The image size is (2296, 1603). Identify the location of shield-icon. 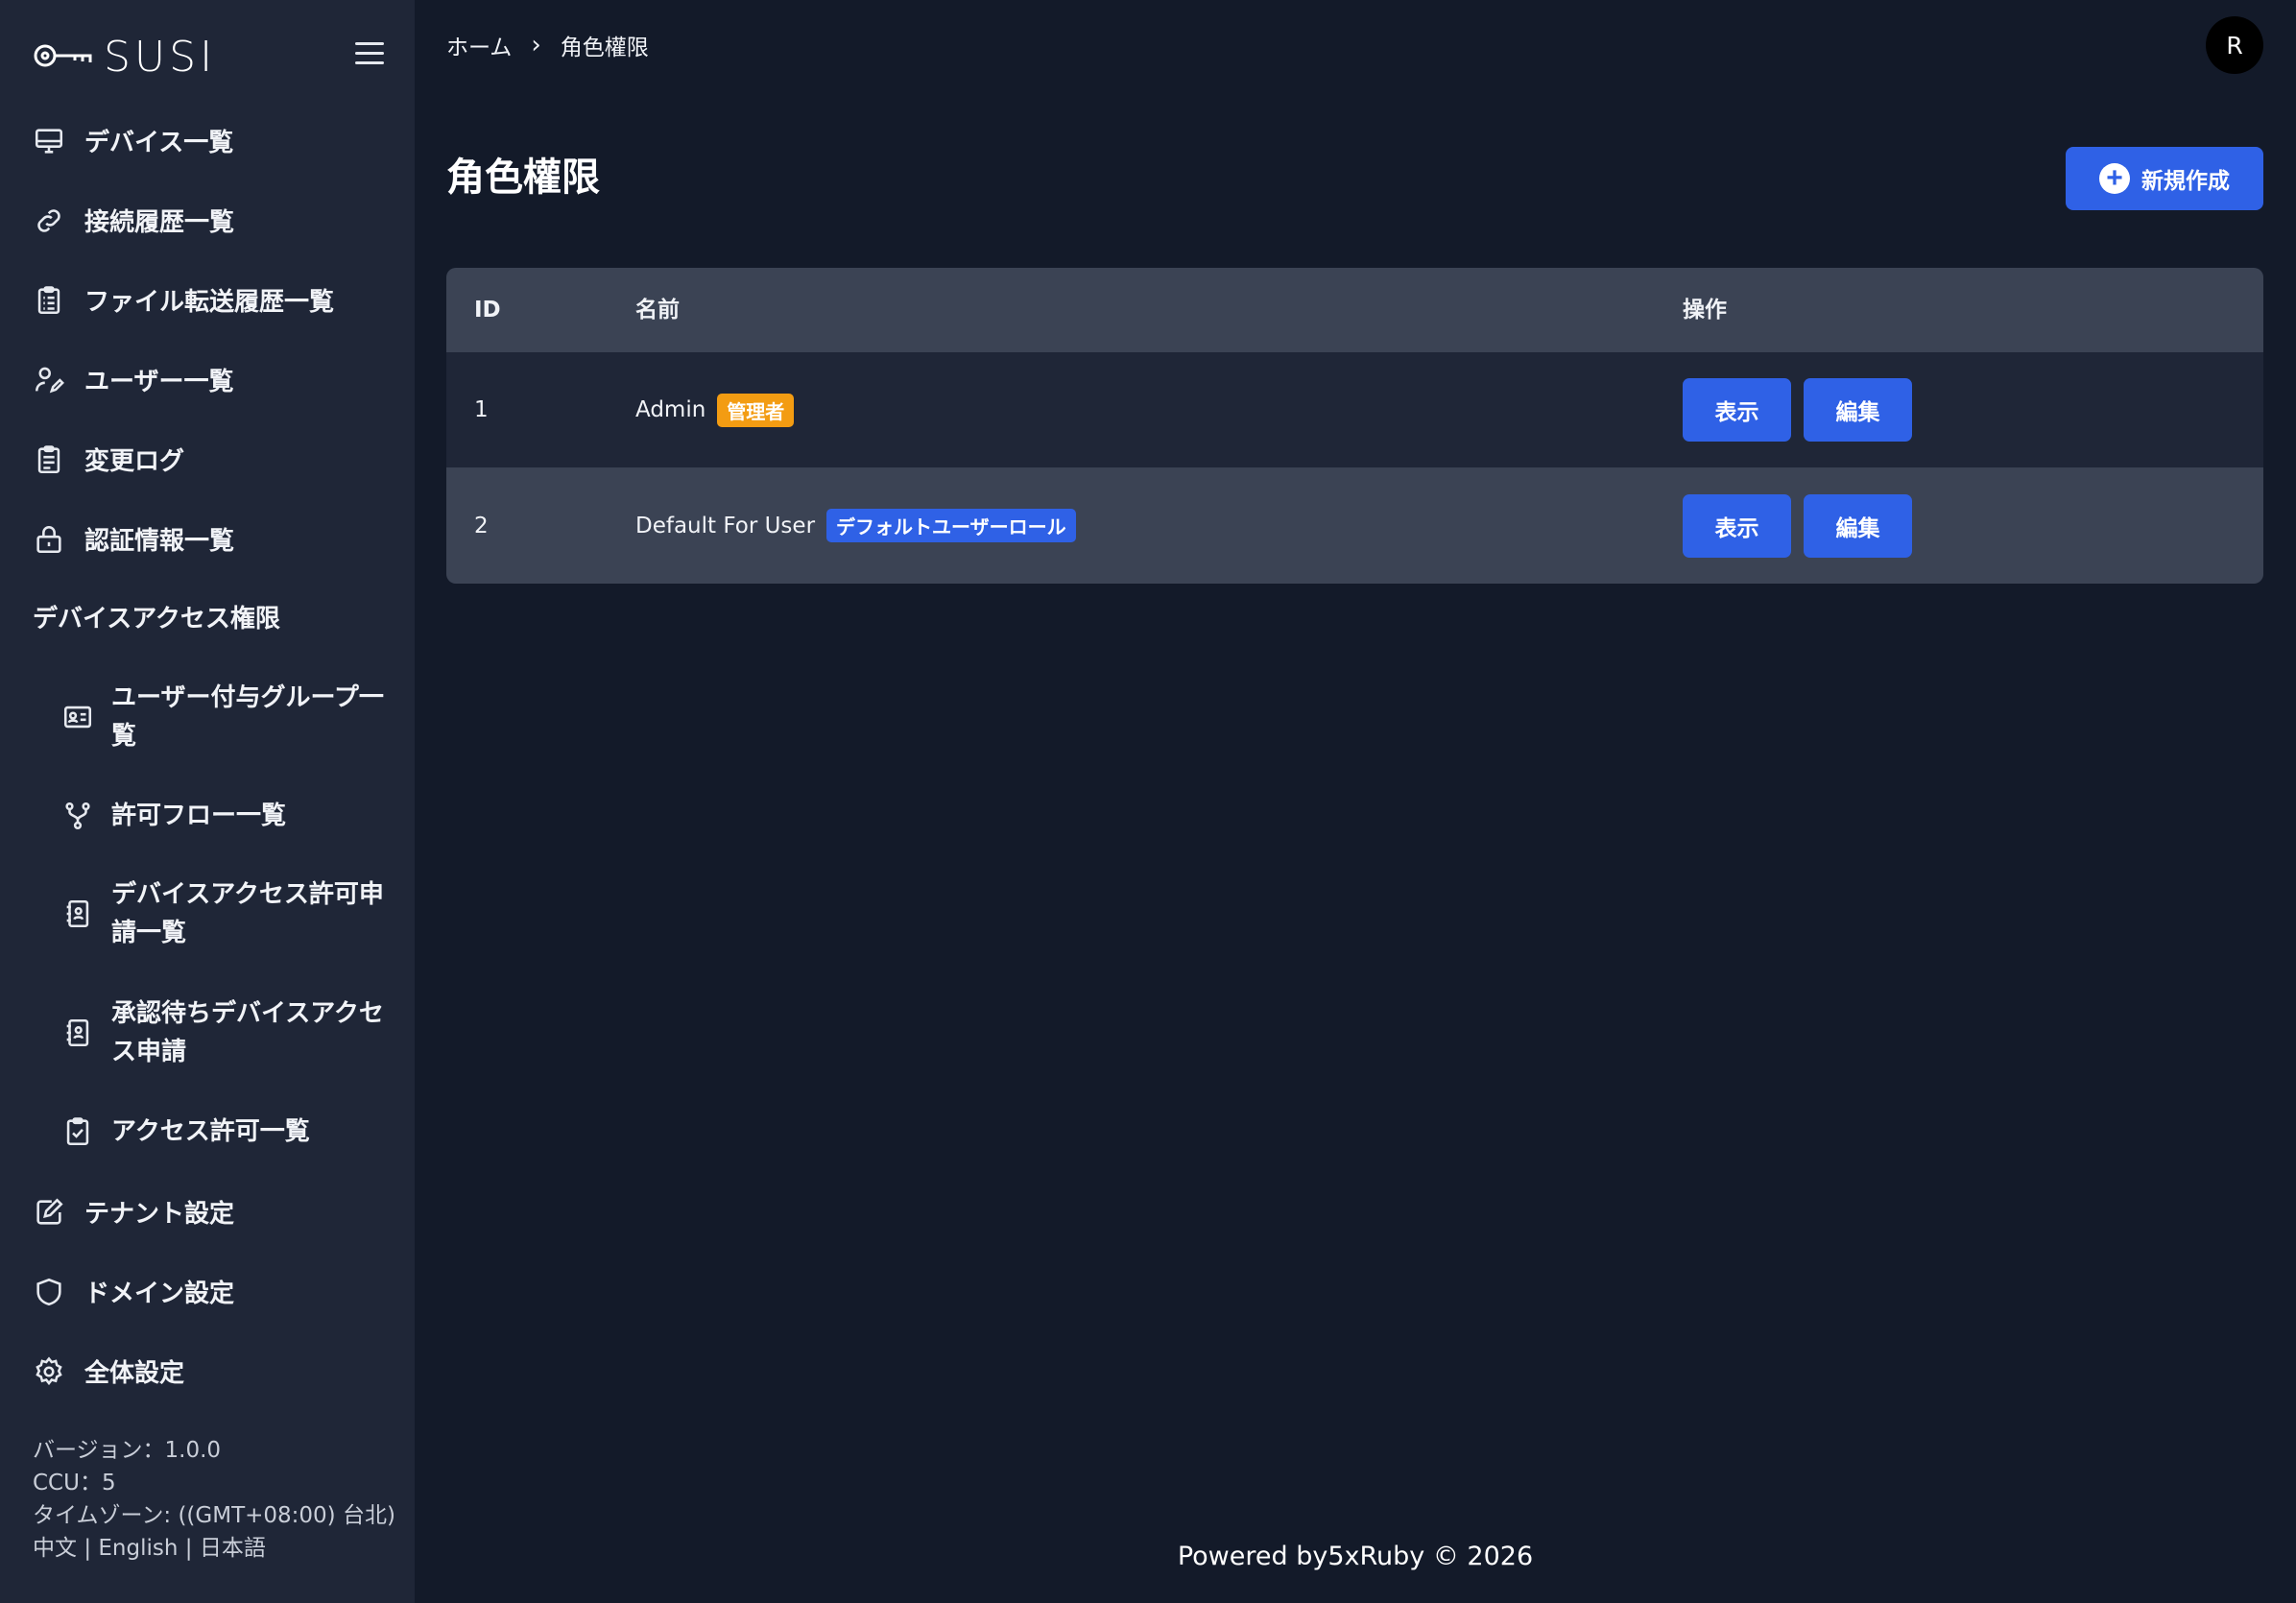
(49, 1292).